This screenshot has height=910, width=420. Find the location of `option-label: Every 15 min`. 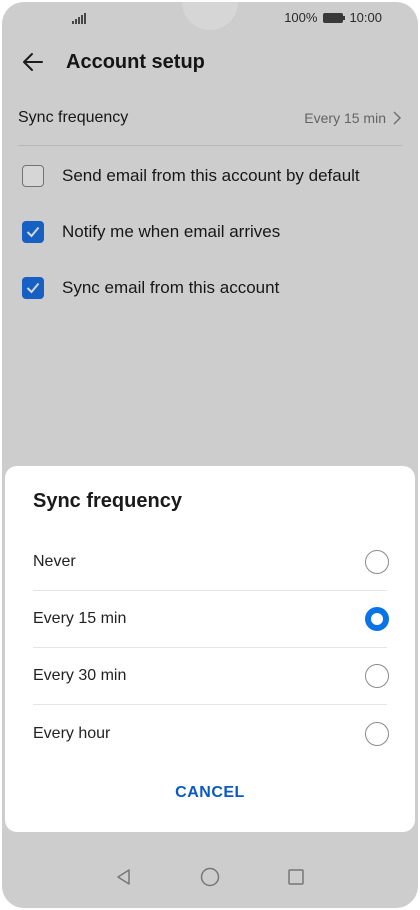

option-label: Every 15 min is located at coordinates (80, 618).